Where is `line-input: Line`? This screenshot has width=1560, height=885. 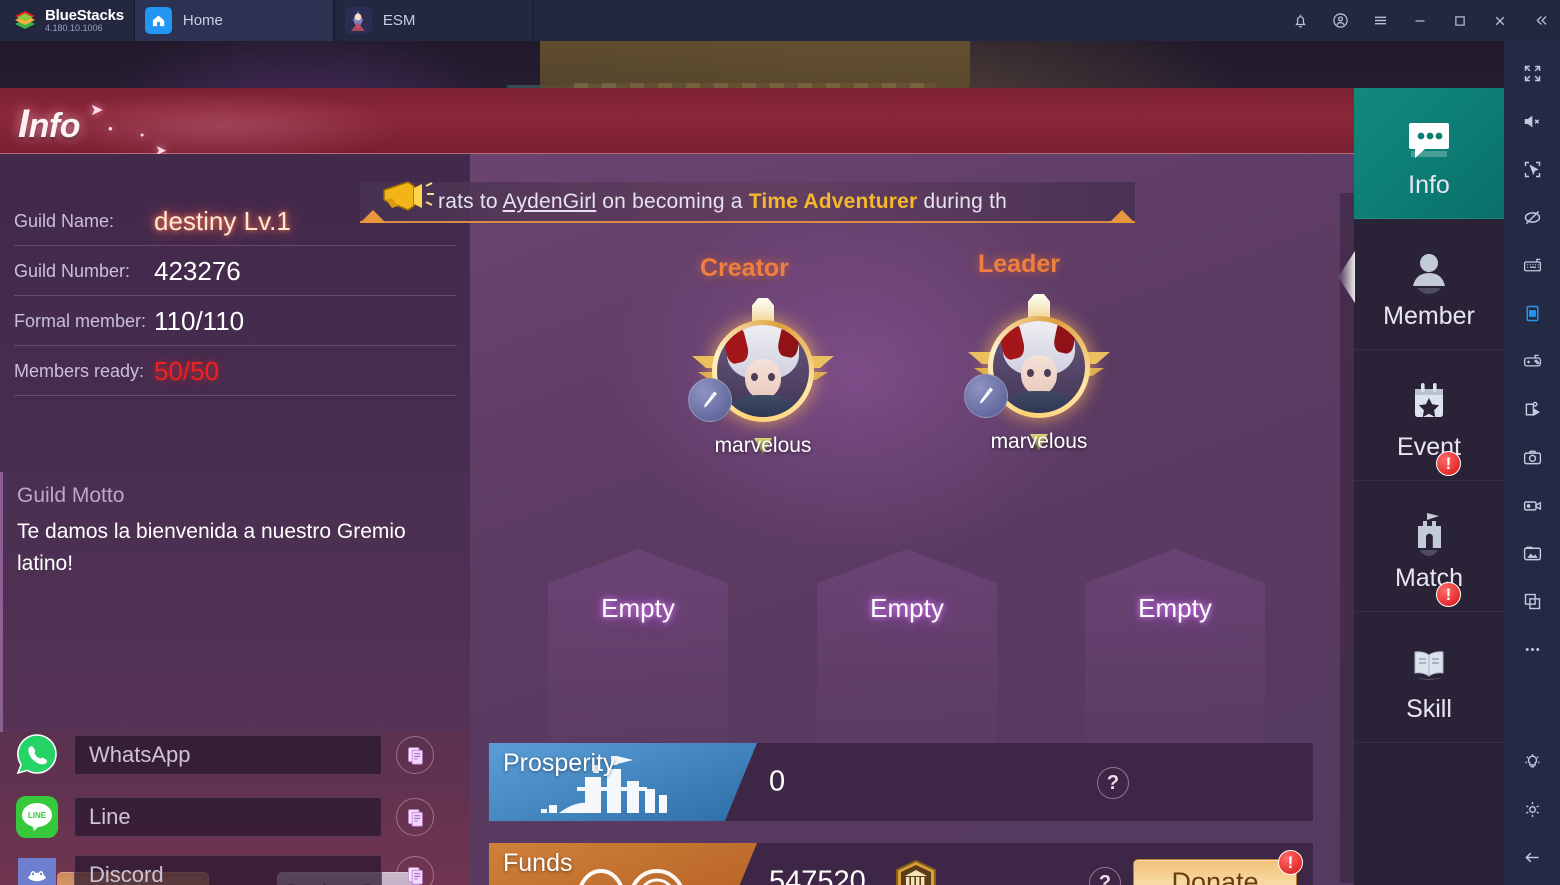
line-input: Line is located at coordinates (228, 817).